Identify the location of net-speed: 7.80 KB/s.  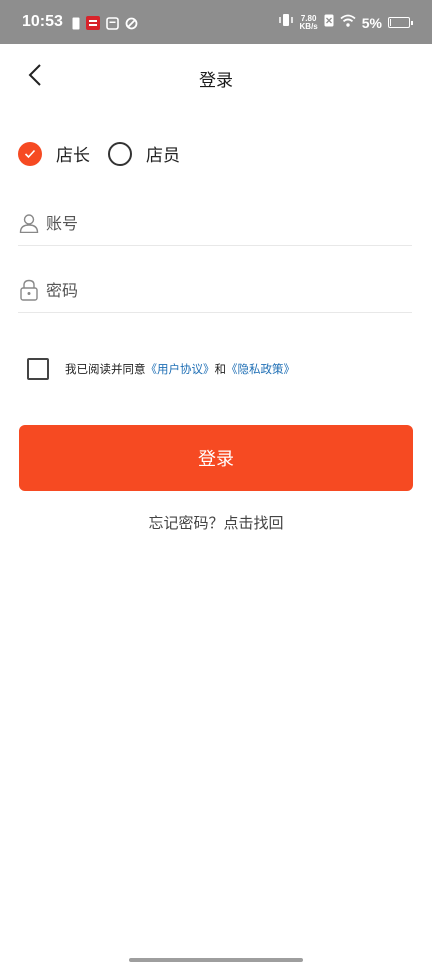
(308, 22).